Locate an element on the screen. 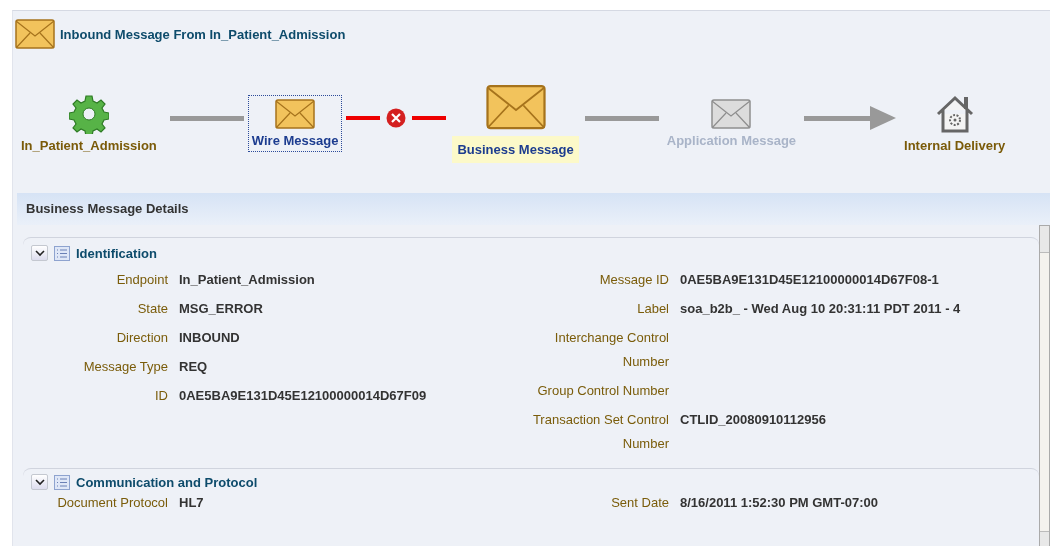  flow-node-link: Wire Message is located at coordinates (295, 140).